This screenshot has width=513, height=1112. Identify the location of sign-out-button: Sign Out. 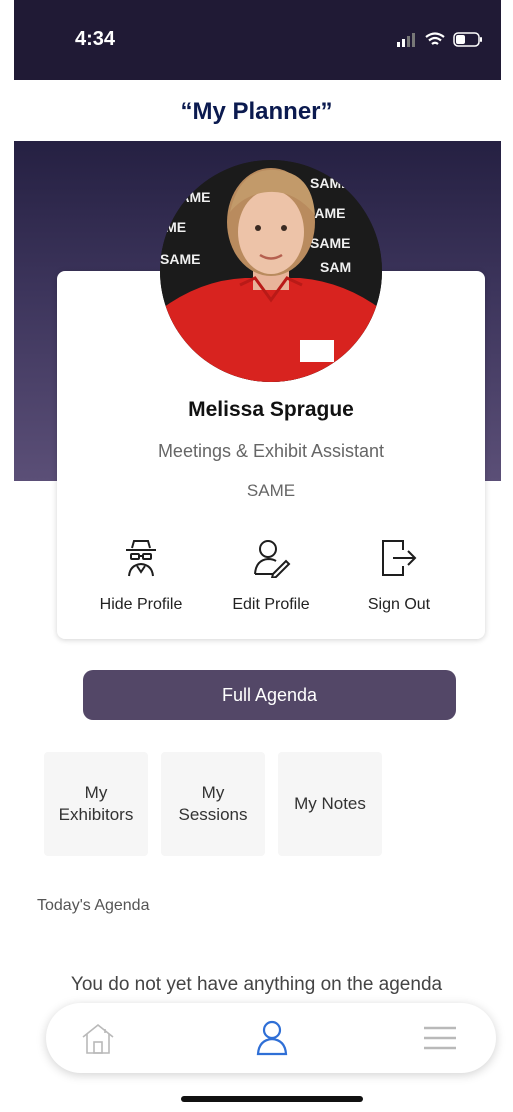
(399, 576).